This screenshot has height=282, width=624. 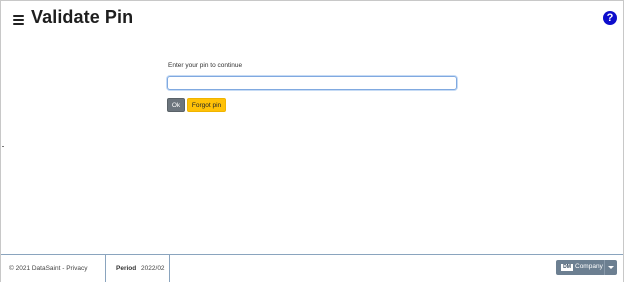 I want to click on period-info: Period 2022/02, so click(x=140, y=268).